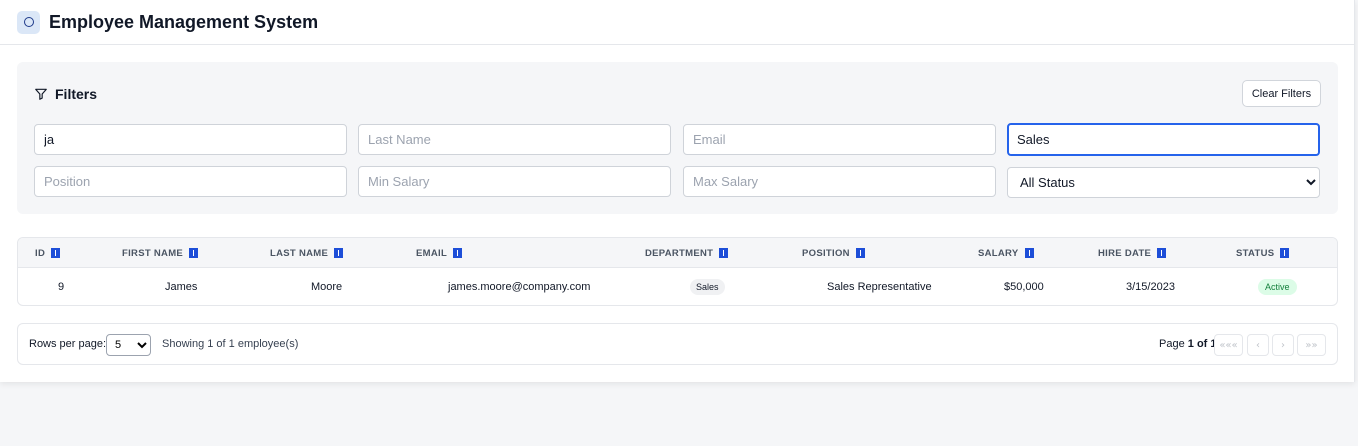 This screenshot has width=1358, height=446. Describe the element at coordinates (839, 139) in the screenshot. I see `email-filter-input` at that location.